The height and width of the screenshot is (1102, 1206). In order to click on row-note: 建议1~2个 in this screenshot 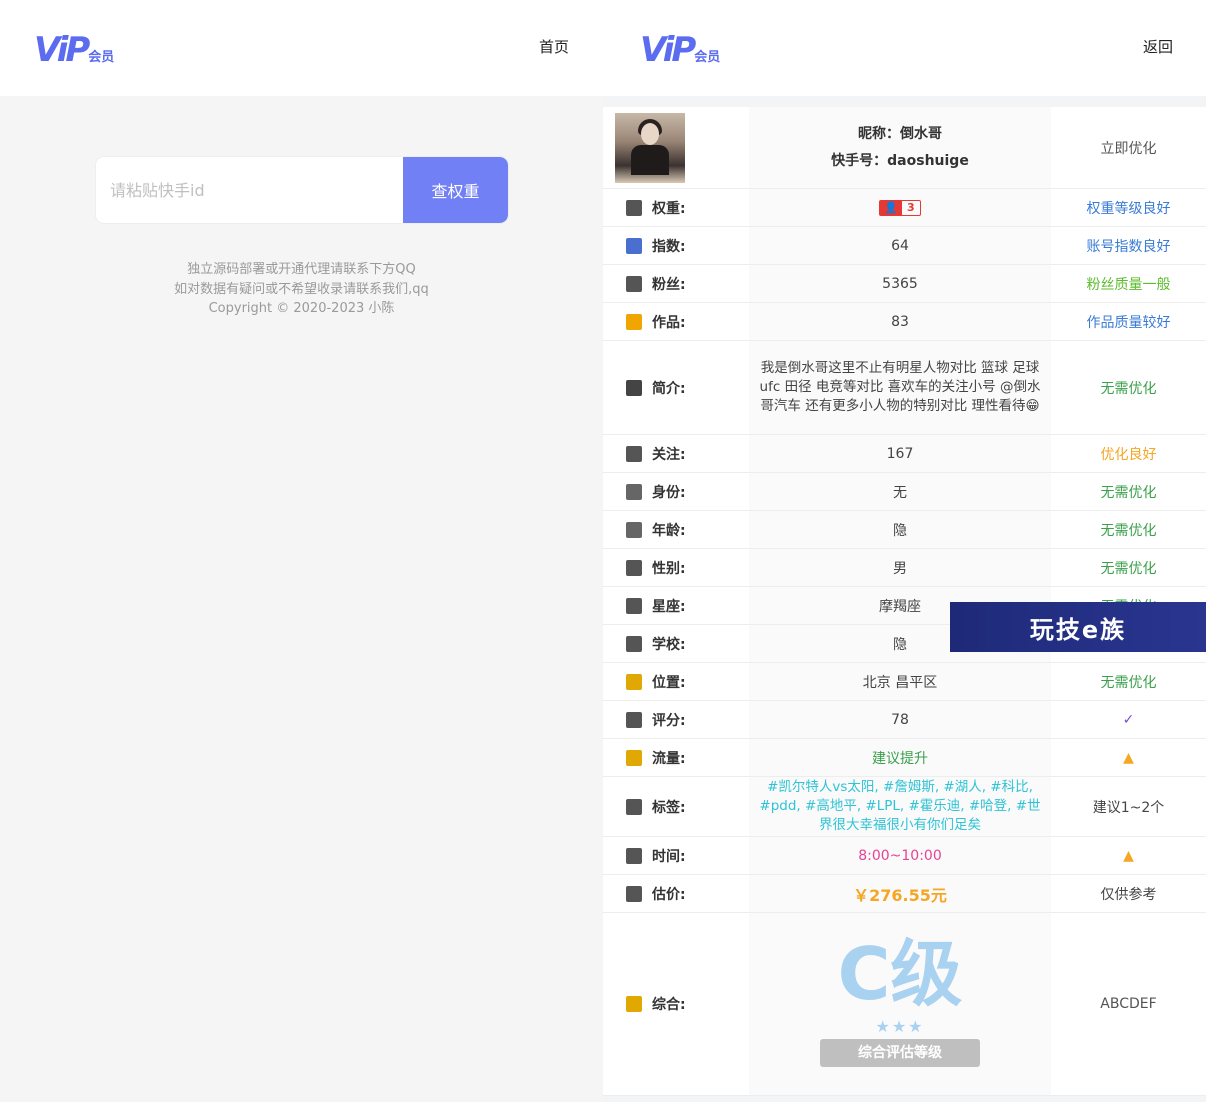, I will do `click(1128, 807)`.